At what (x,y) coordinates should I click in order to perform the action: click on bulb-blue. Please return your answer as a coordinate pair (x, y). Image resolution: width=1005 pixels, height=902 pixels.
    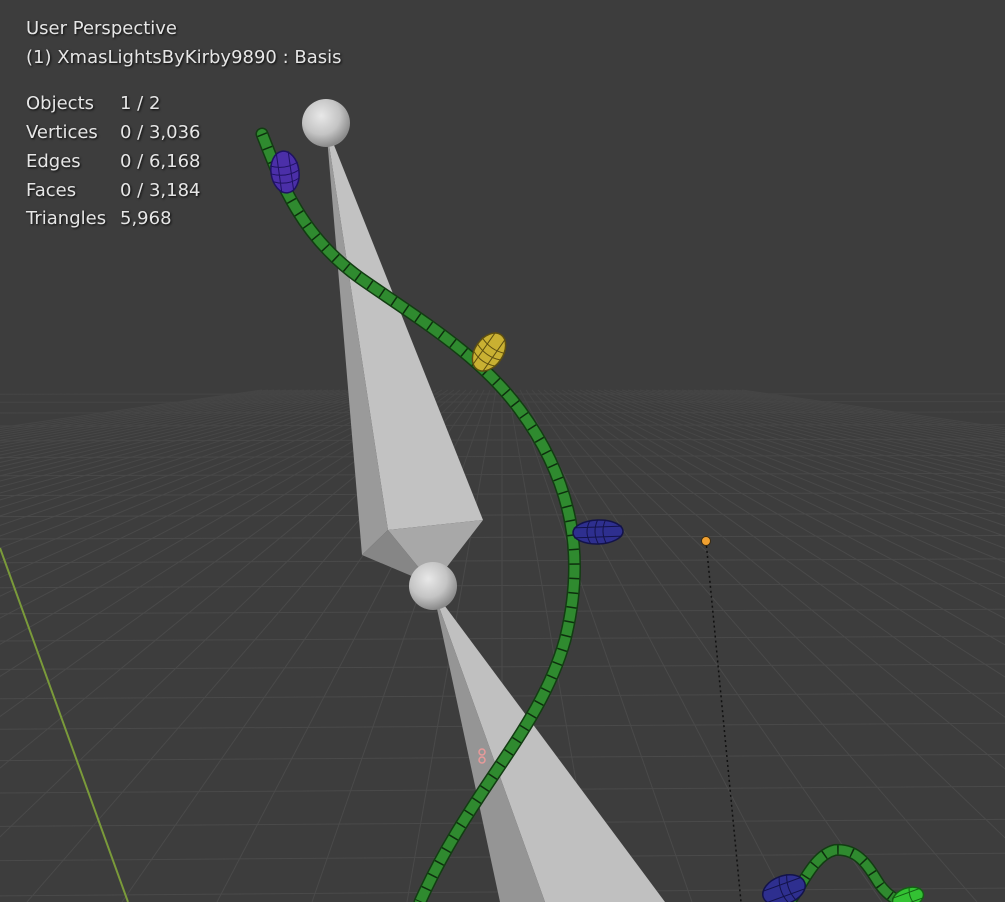
    Looking at the image, I should click on (598, 532).